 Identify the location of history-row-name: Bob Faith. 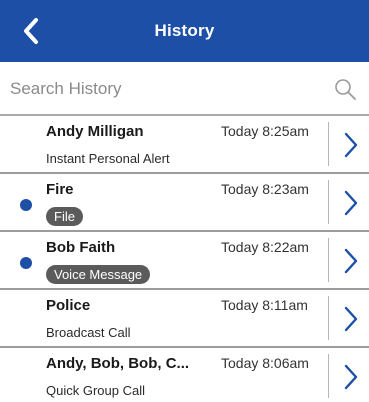
(81, 247).